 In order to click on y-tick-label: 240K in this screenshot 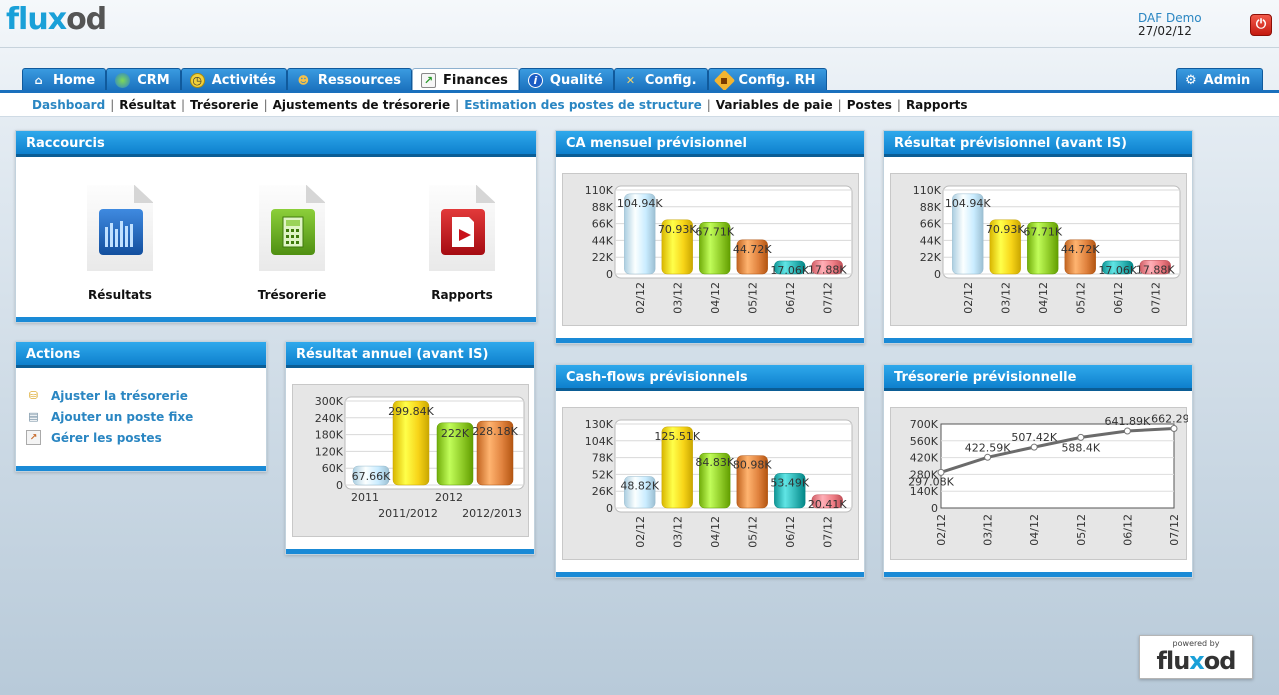, I will do `click(329, 418)`.